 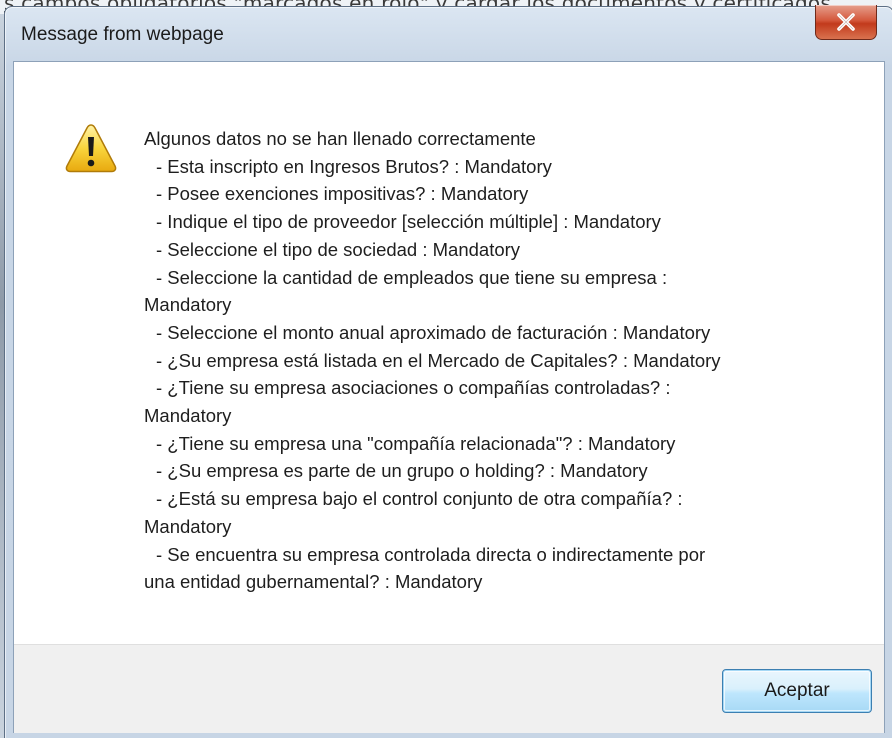 What do you see at coordinates (448, 33) in the screenshot?
I see `dialog-titlebar: Message from webpage` at bounding box center [448, 33].